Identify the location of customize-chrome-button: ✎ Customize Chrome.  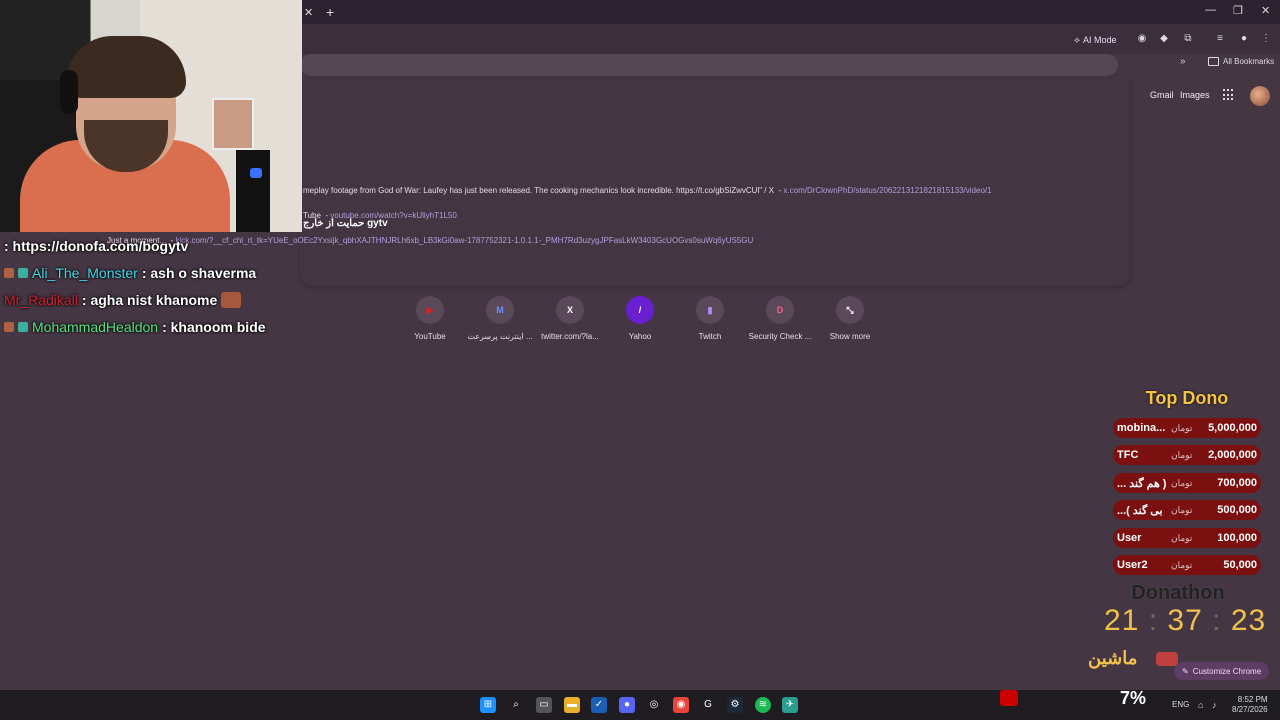
(1222, 671).